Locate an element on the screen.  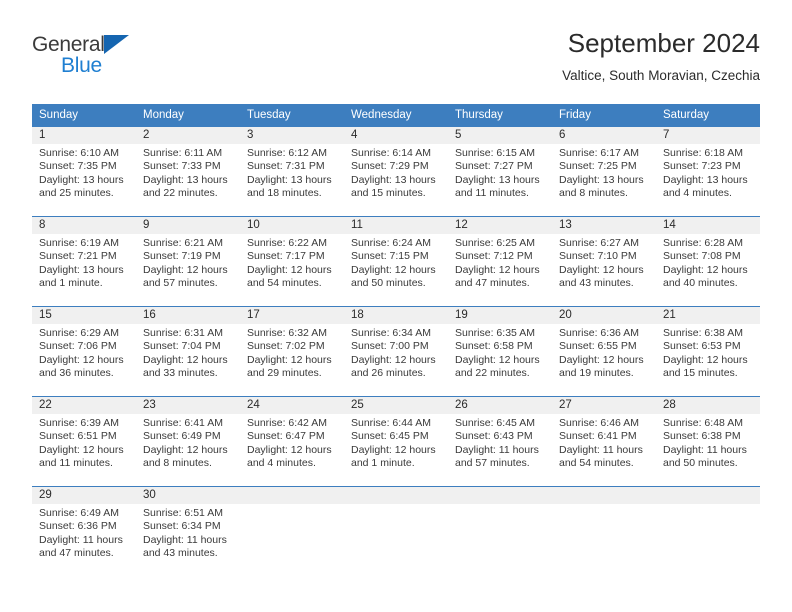
day-sunrise-line: Sunrise: 6:27 AM is located at coordinates (599, 243).